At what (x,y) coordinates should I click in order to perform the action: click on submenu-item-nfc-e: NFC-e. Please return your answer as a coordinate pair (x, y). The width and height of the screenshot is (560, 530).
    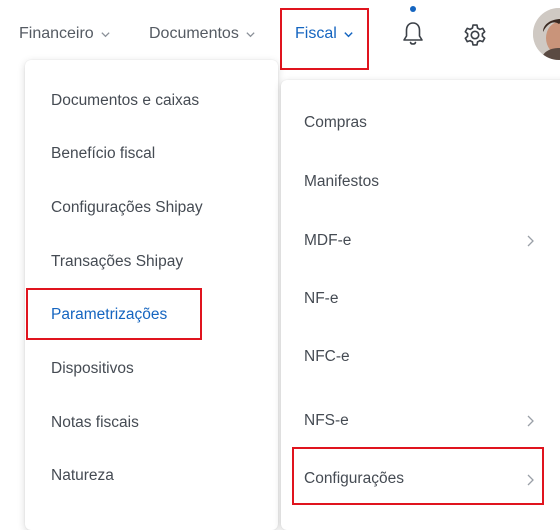
    Looking at the image, I should click on (327, 357).